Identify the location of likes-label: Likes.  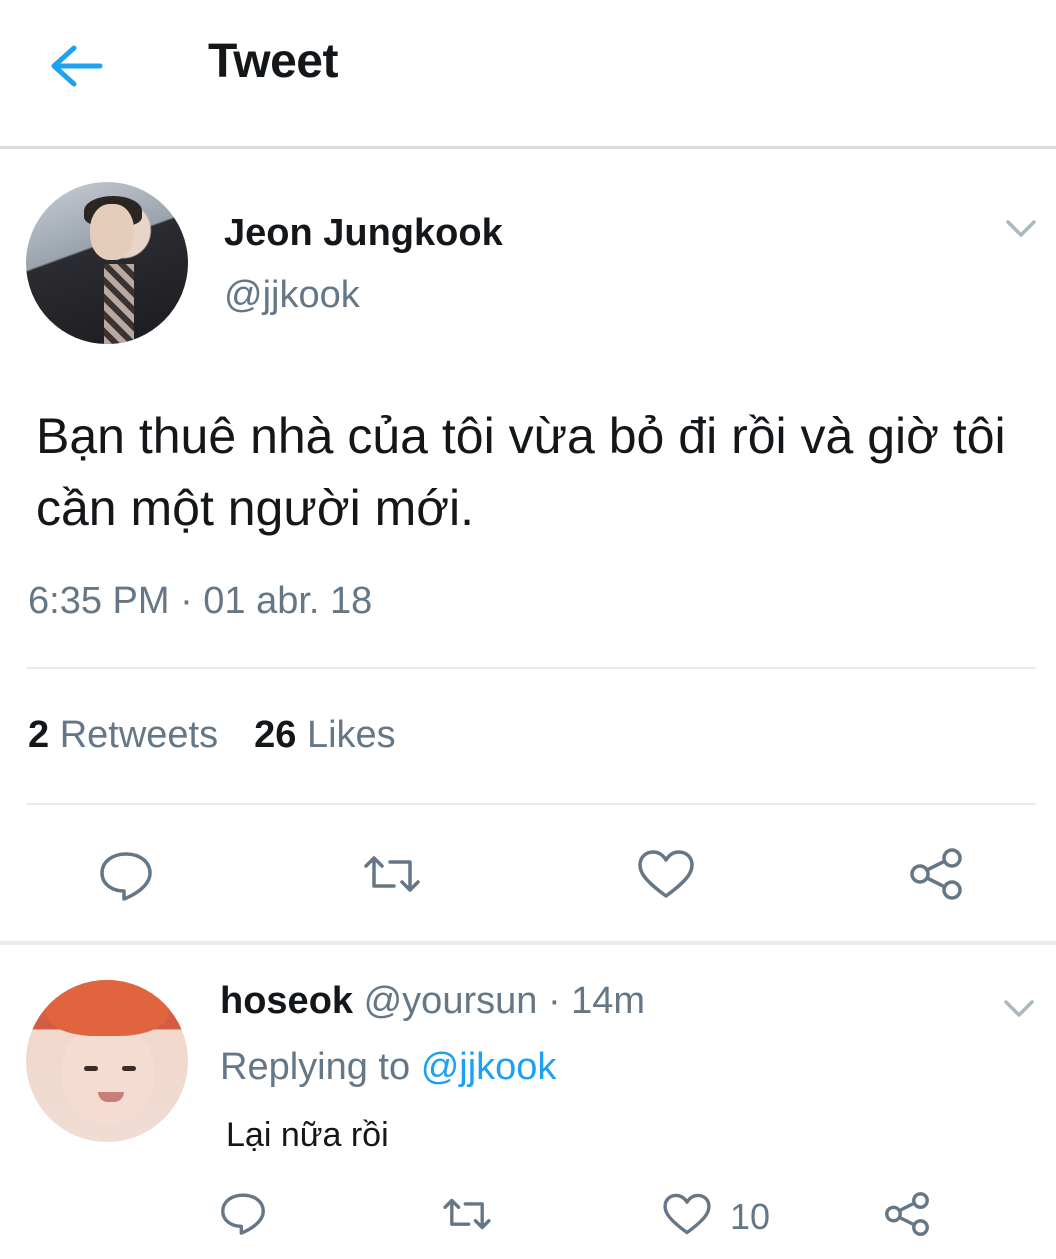
(351, 735).